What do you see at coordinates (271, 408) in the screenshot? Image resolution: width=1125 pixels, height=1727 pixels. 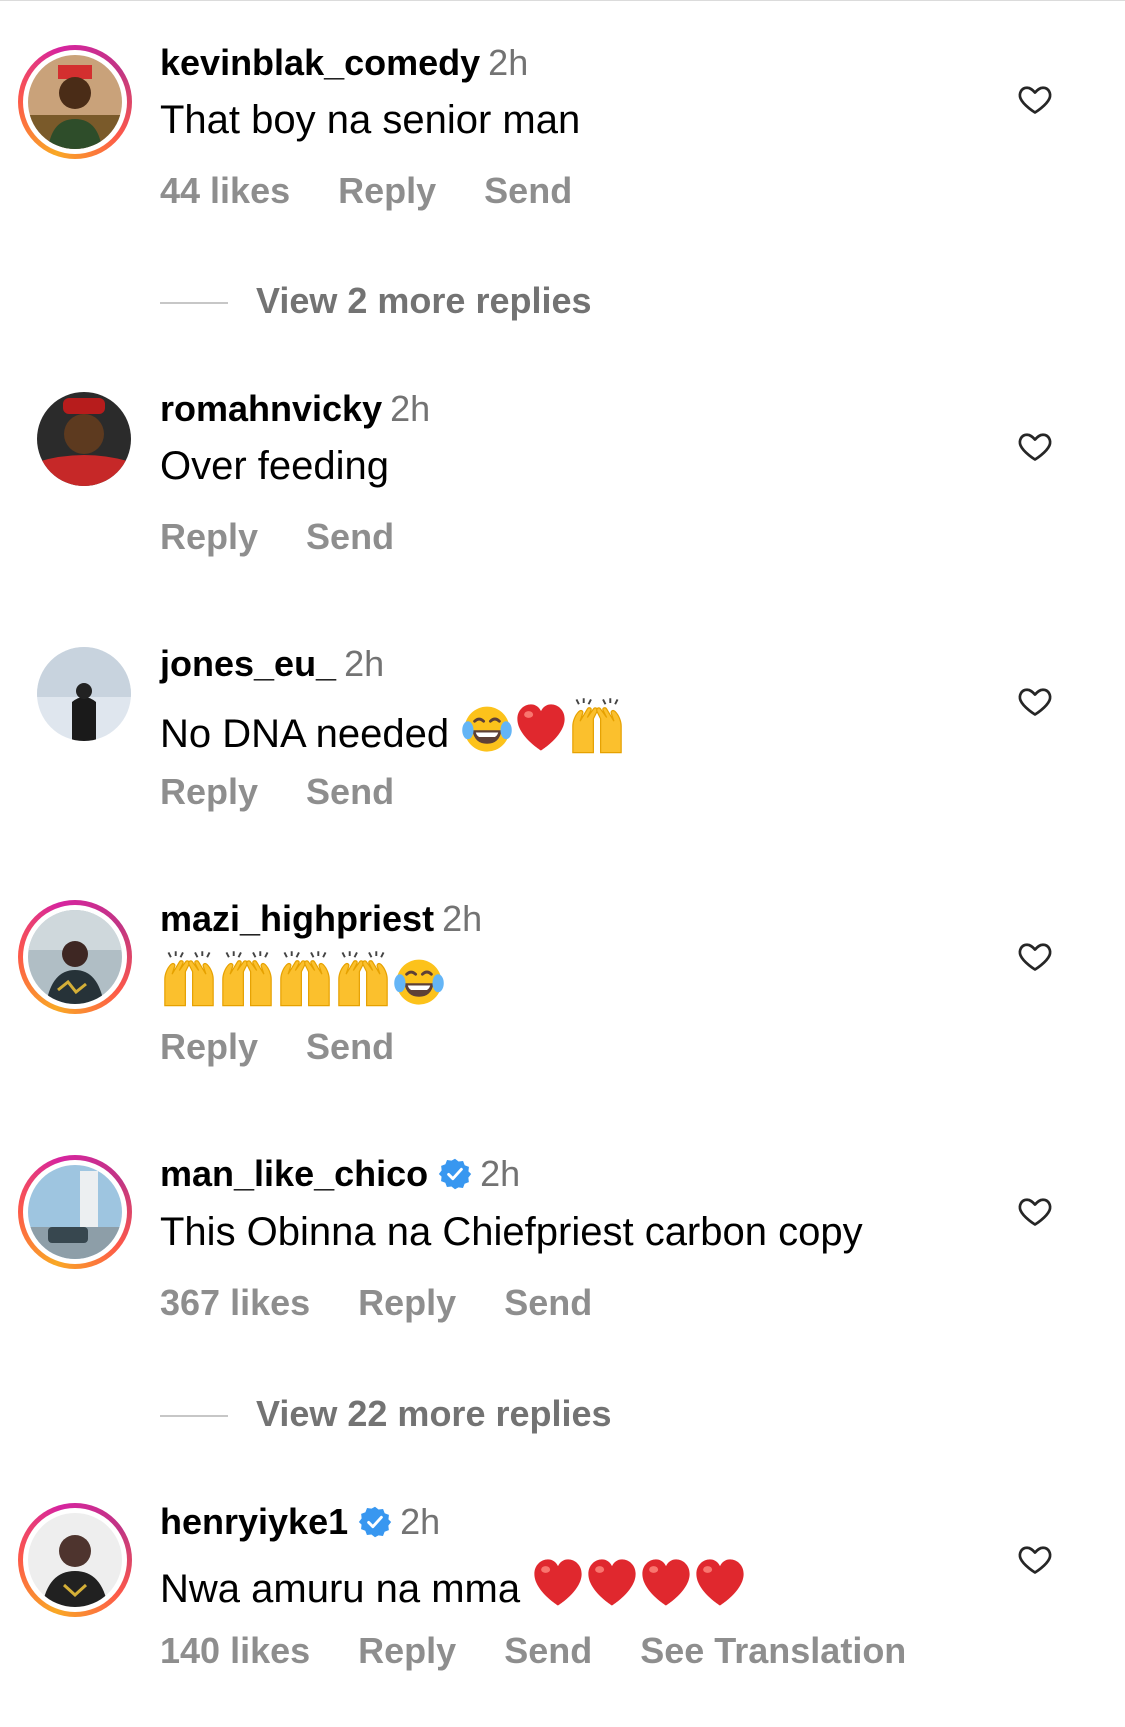 I see `username: romahnvicky` at bounding box center [271, 408].